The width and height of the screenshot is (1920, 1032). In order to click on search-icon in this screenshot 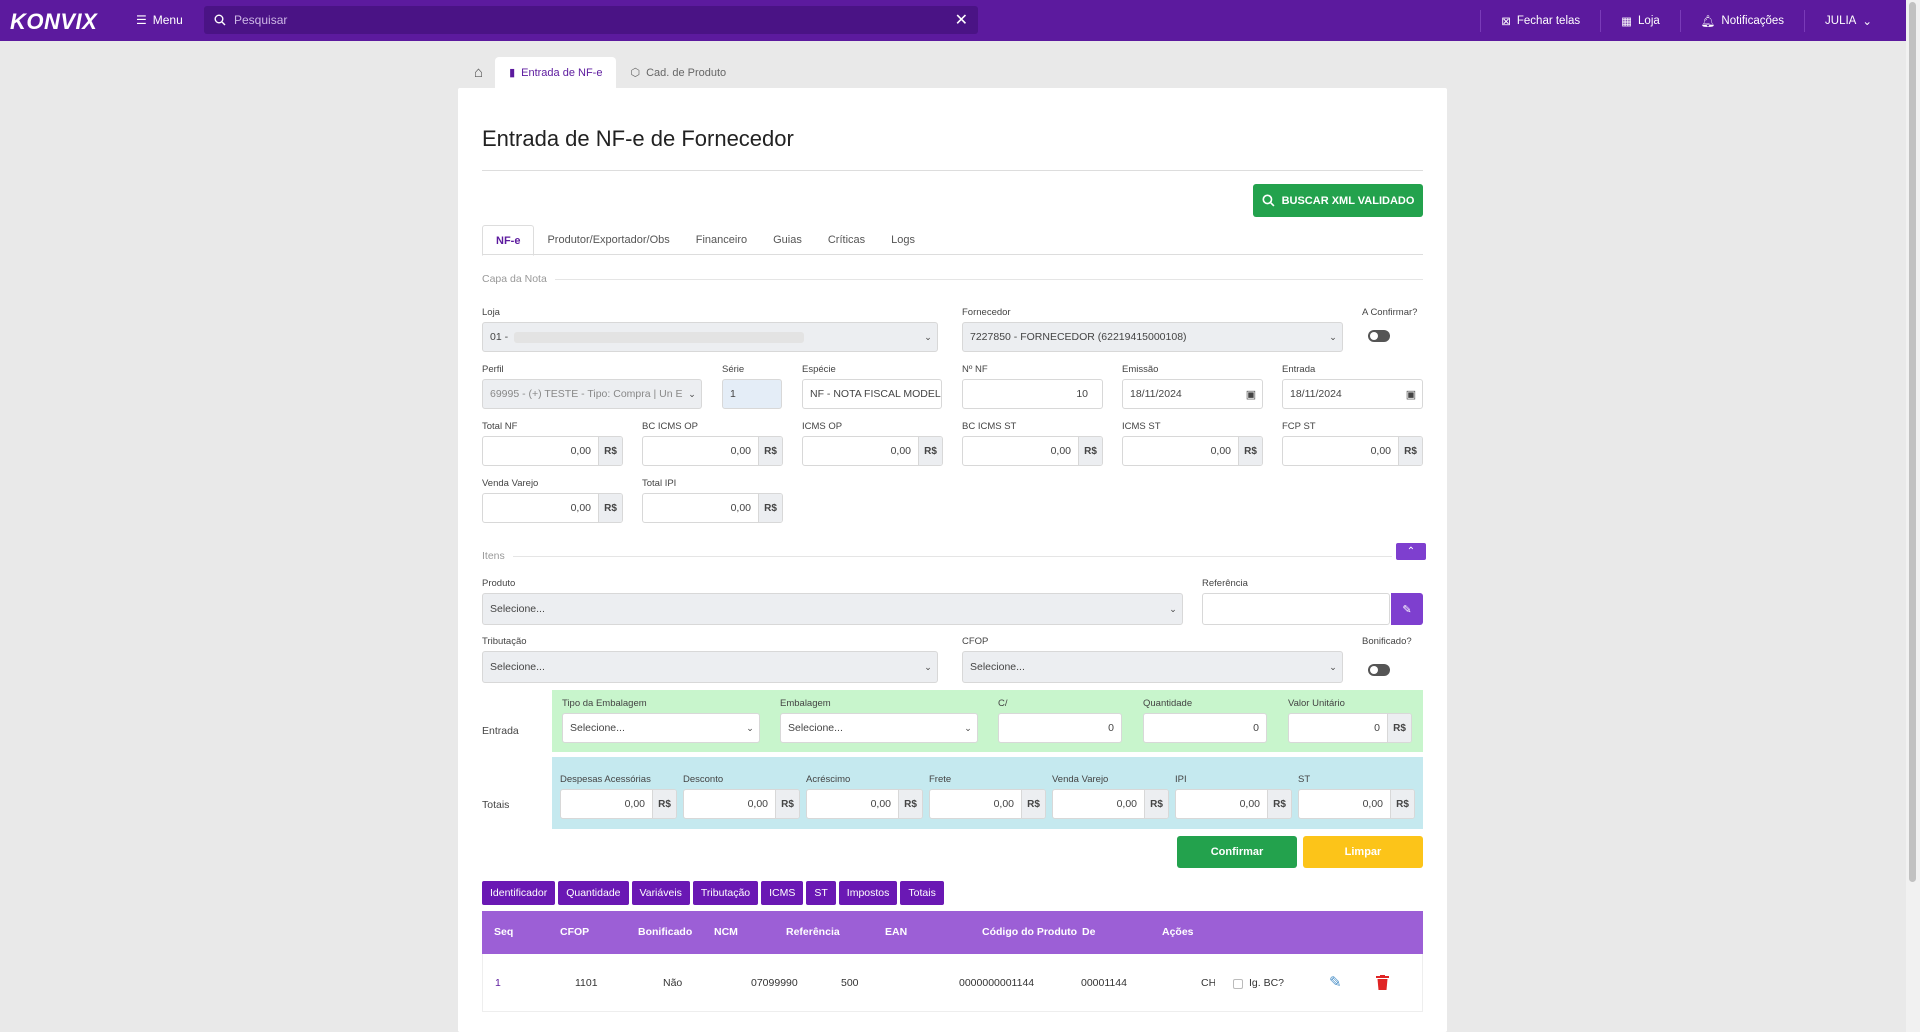, I will do `click(1268, 200)`.